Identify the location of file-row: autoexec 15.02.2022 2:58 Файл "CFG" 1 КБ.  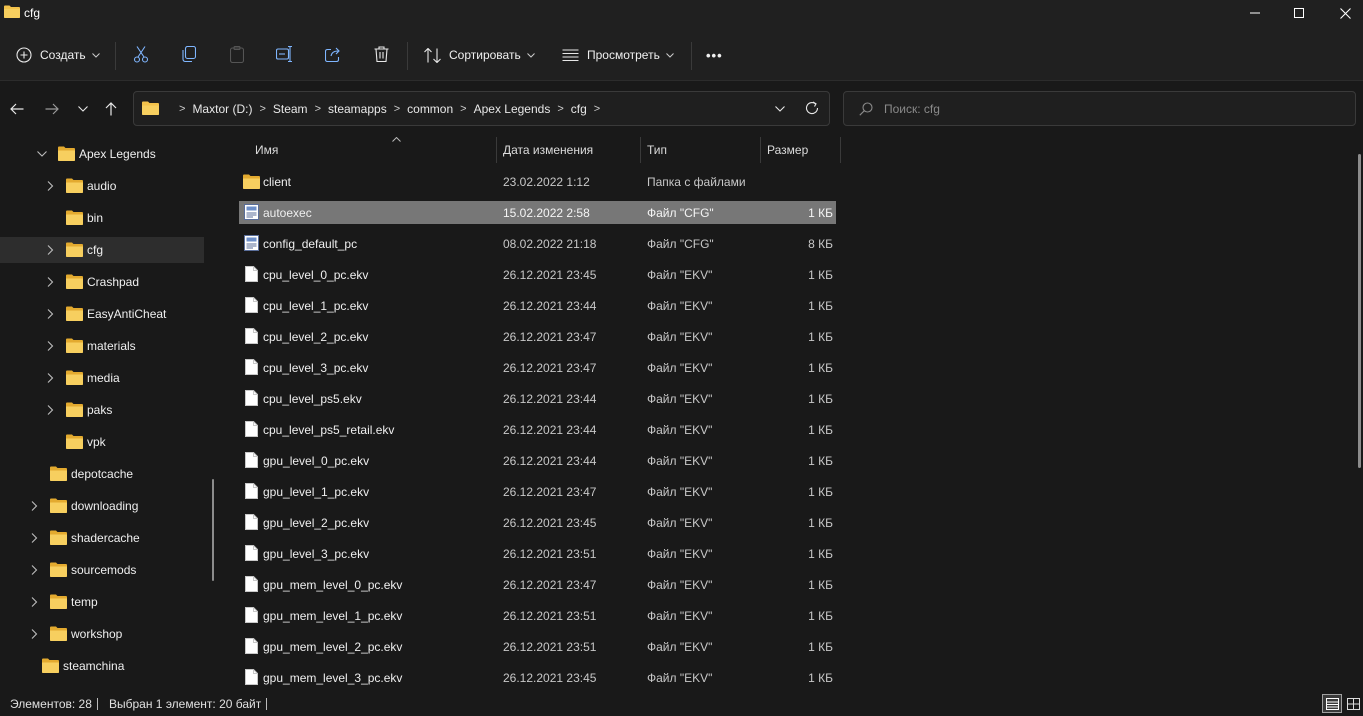
(537, 212).